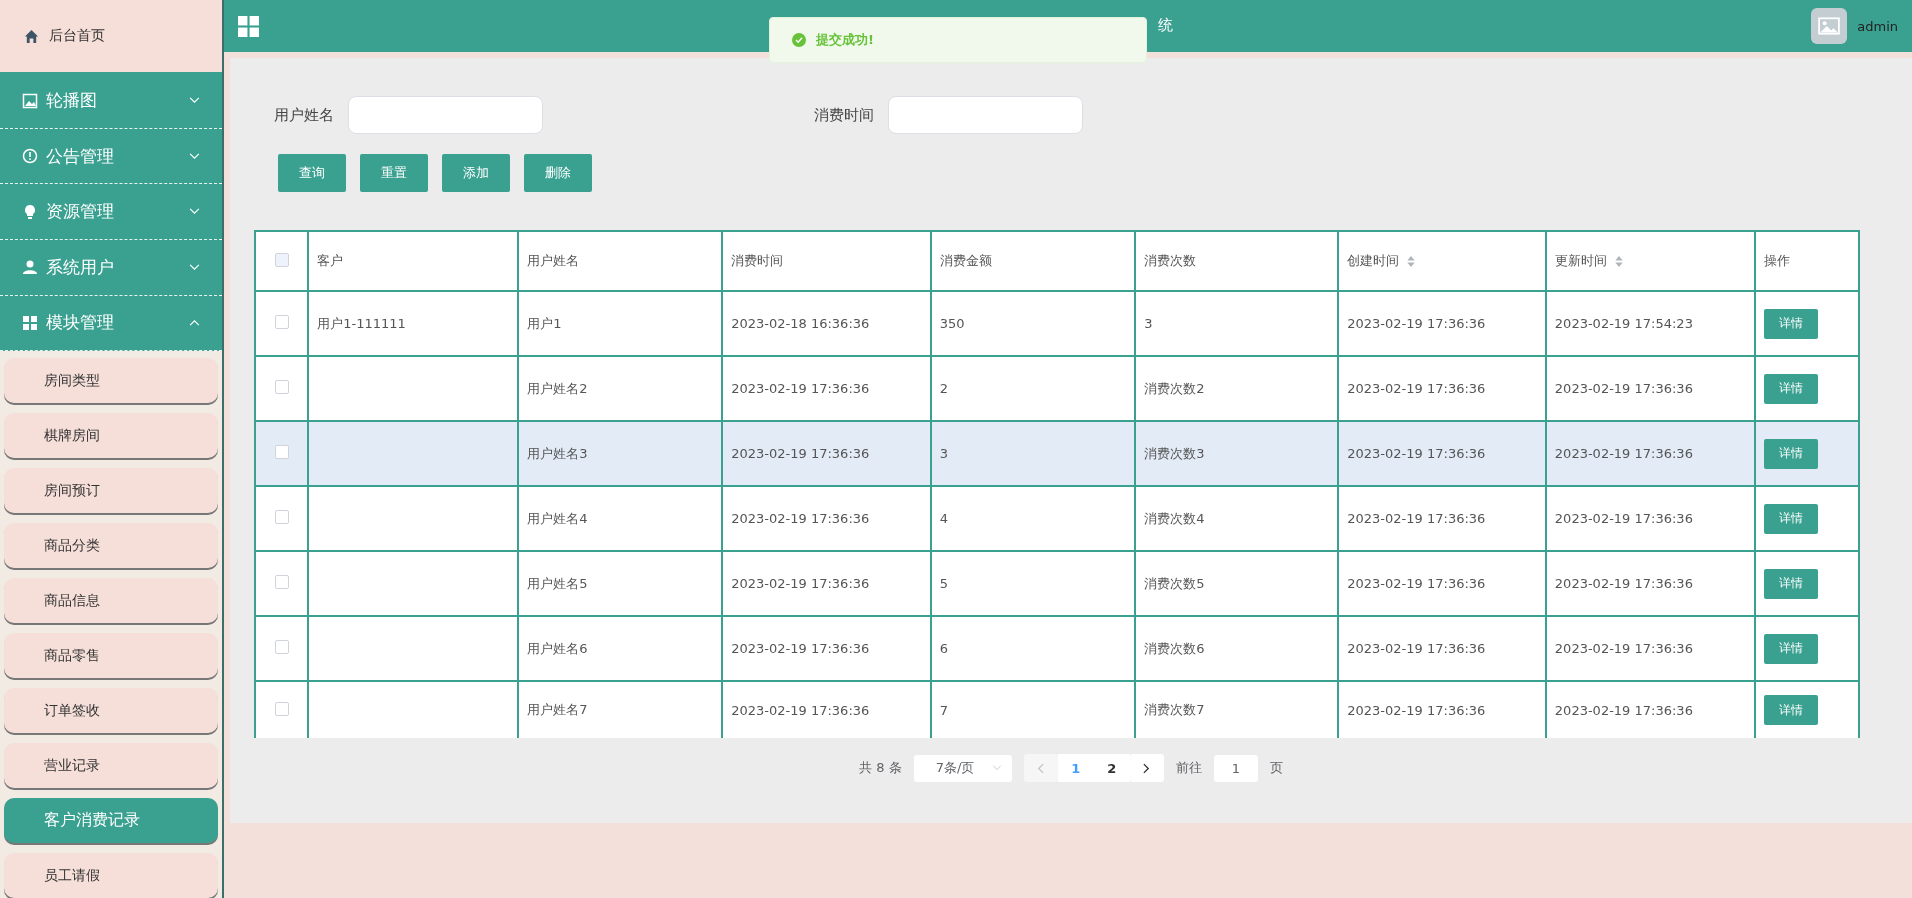  What do you see at coordinates (1373, 261) in the screenshot?
I see `column-header: 创建时间` at bounding box center [1373, 261].